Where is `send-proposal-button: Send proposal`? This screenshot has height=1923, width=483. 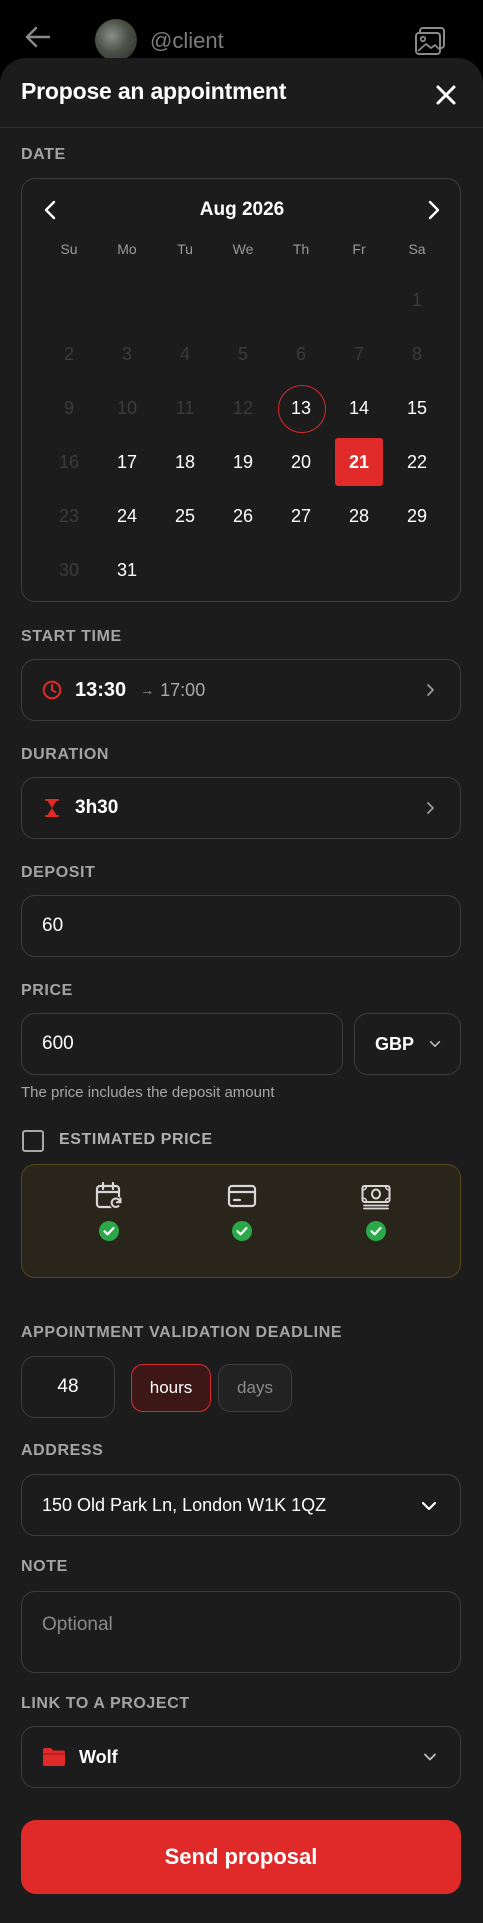 send-proposal-button: Send proposal is located at coordinates (241, 1857).